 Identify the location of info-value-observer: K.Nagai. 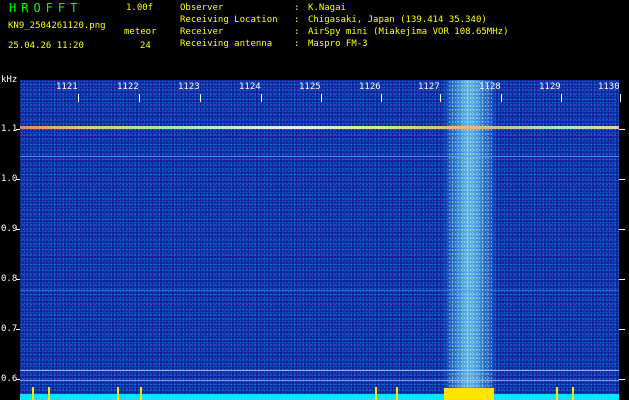
(327, 8).